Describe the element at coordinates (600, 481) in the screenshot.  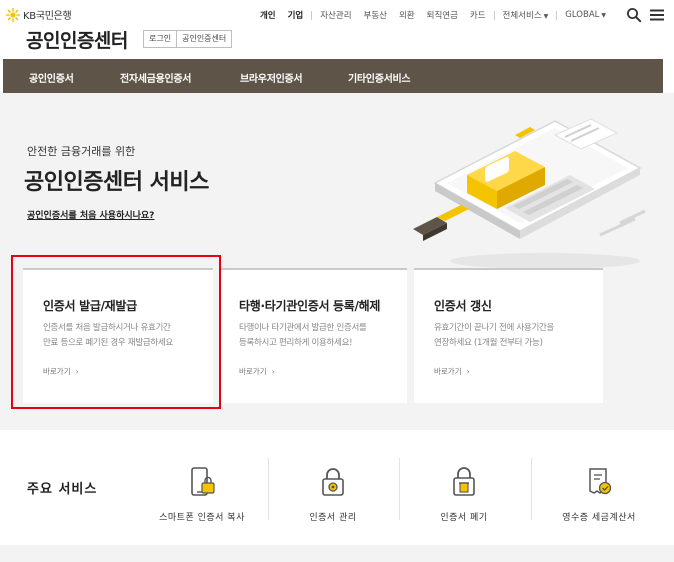
I see `receipt-check-icon` at that location.